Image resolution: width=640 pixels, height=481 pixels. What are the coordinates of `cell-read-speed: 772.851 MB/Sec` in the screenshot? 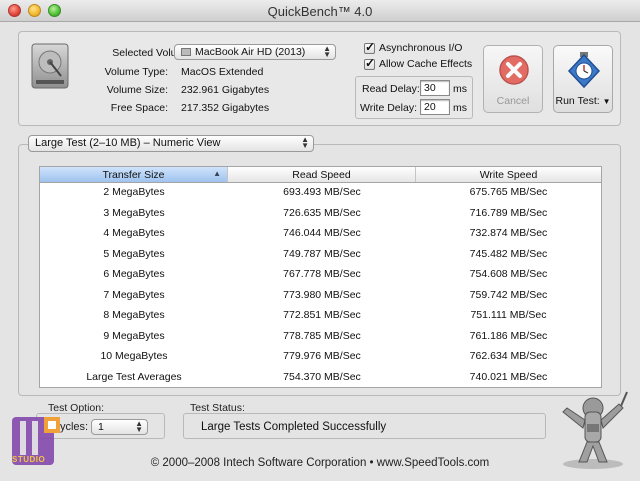 It's located at (322, 315).